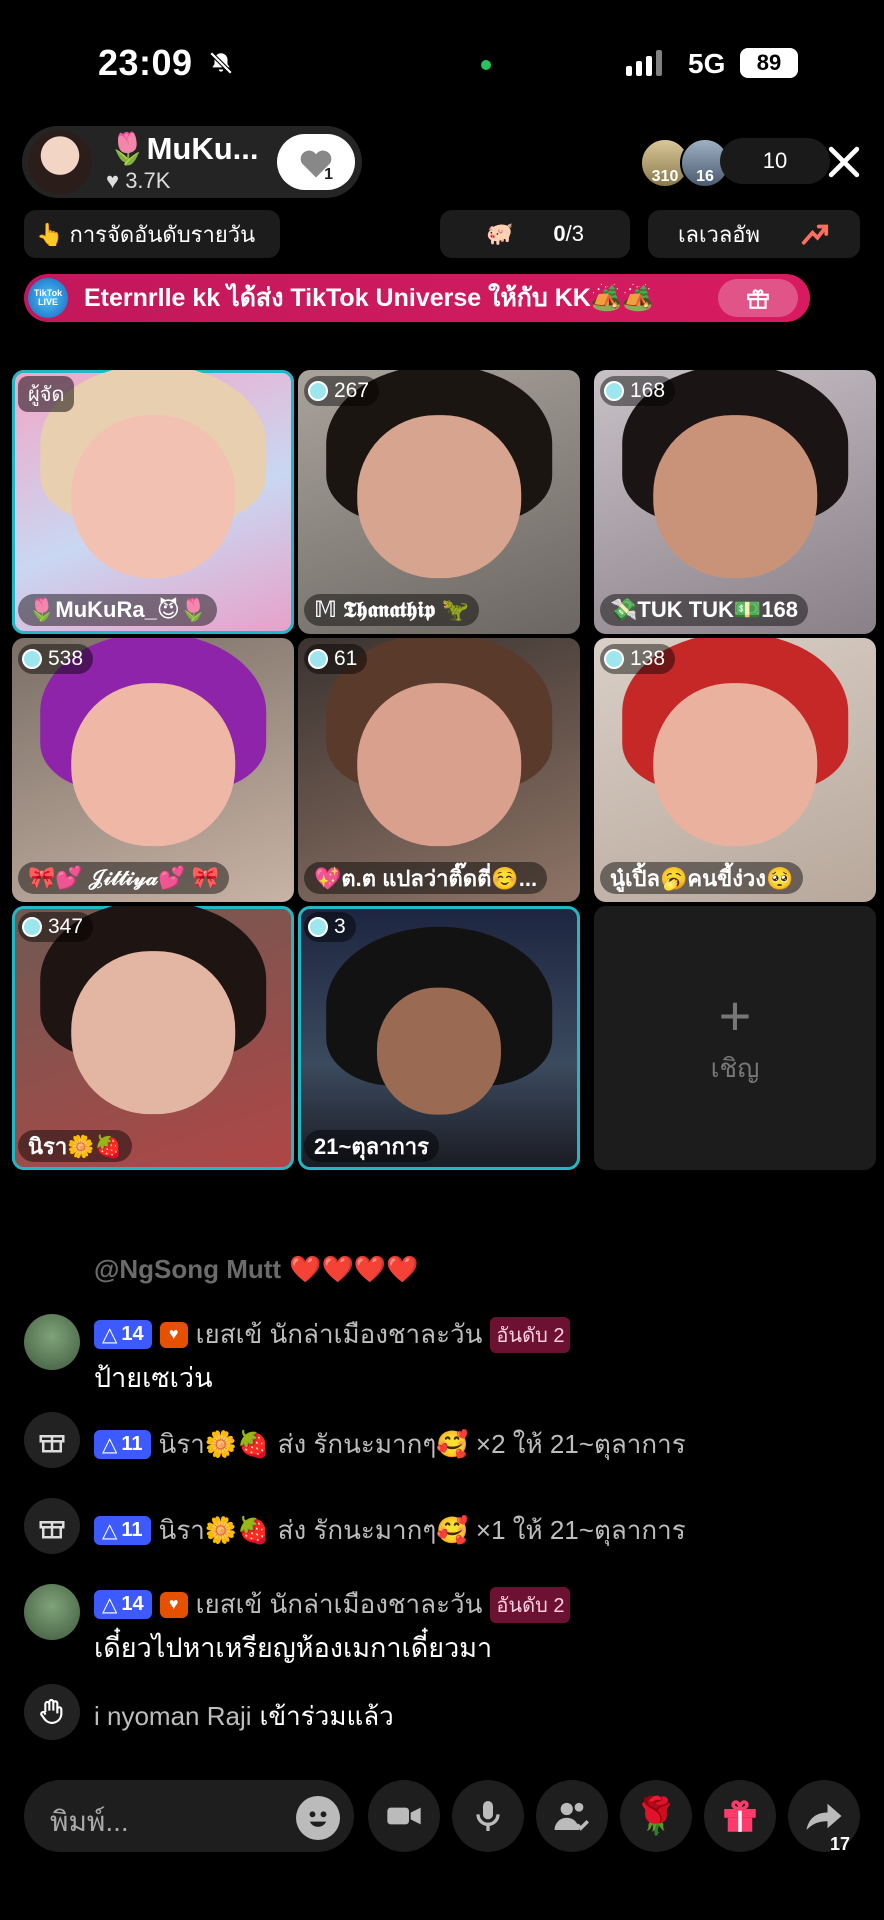  I want to click on camera-icon, so click(404, 1816).